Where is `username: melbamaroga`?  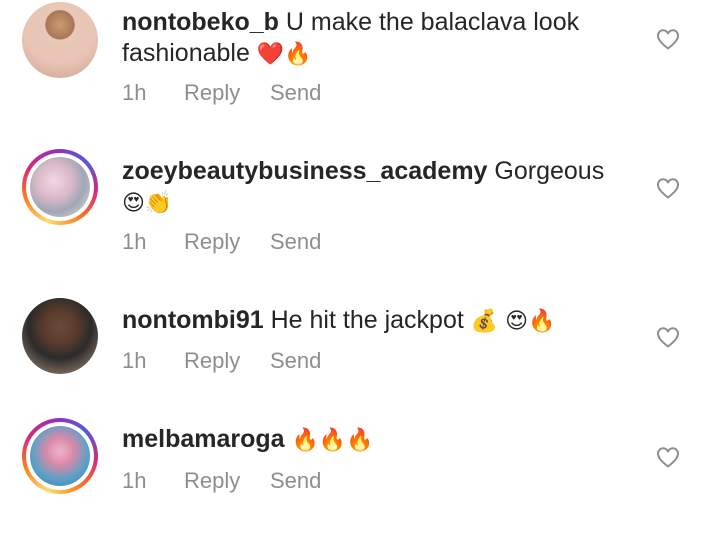 username: melbamaroga is located at coordinates (203, 439).